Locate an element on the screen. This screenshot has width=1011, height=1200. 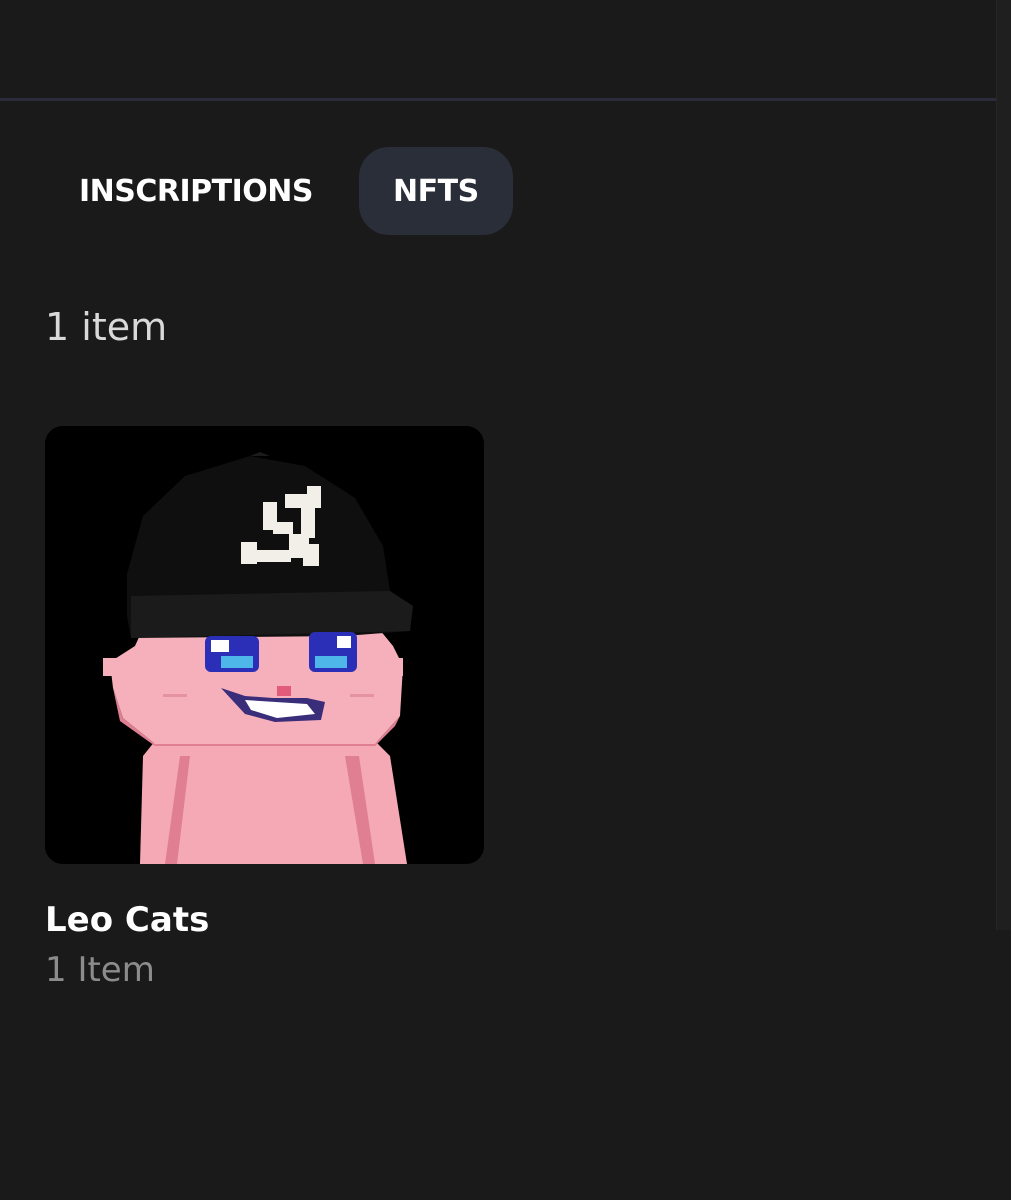
collection-item-count: 1 Item is located at coordinates (100, 970).